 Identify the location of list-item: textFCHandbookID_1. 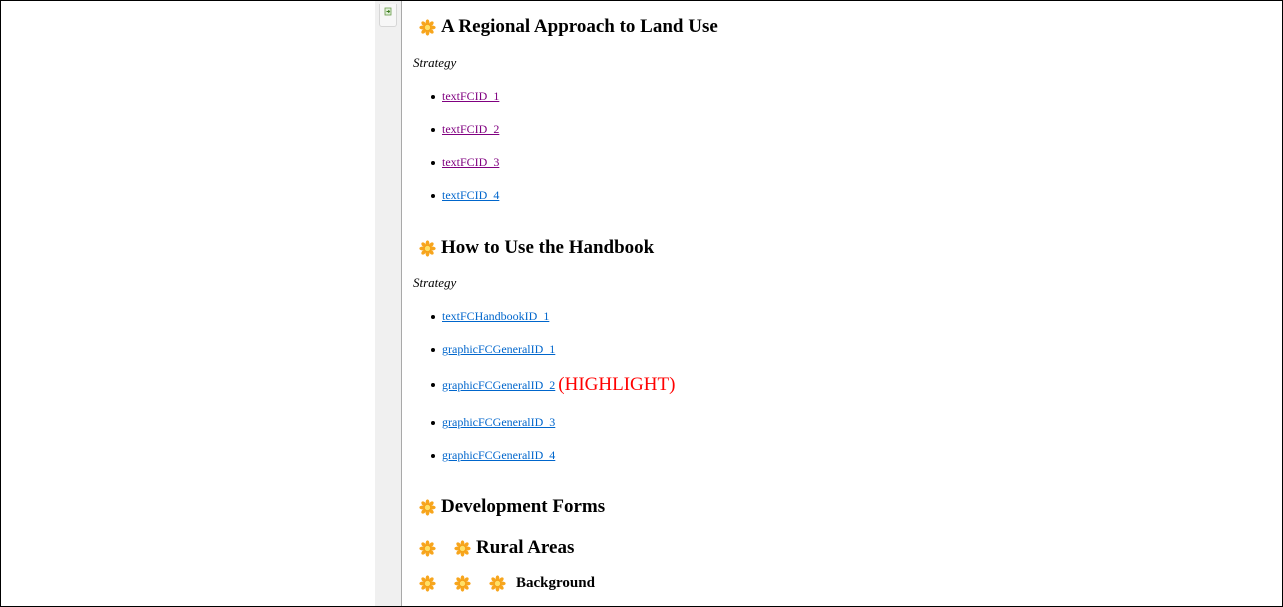
(490, 316).